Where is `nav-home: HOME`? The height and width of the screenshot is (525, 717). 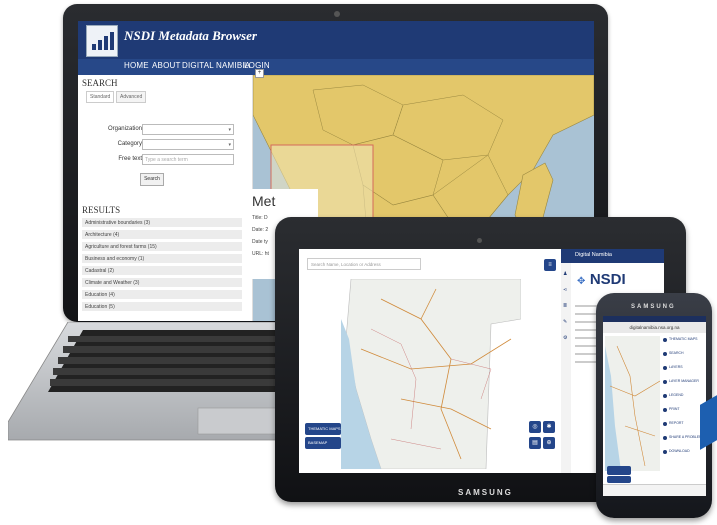 nav-home: HOME is located at coordinates (136, 65).